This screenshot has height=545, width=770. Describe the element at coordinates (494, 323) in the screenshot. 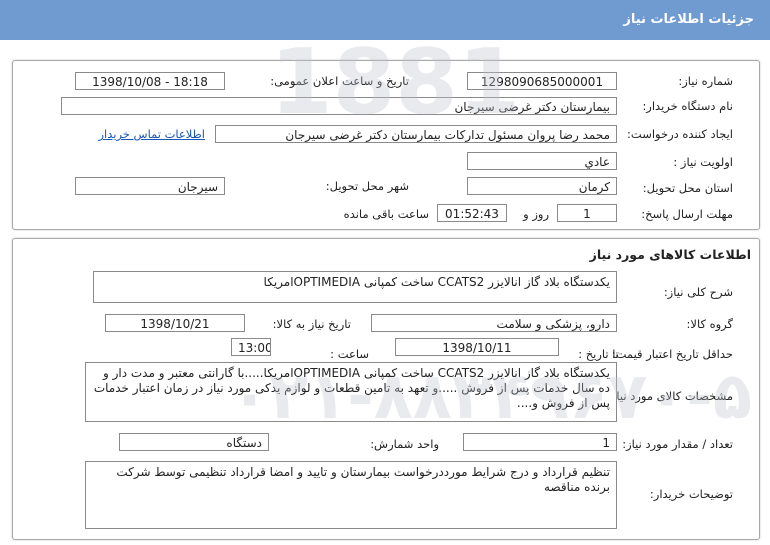

I see `goods-group-field: دارو، پزشکی و سلامت` at that location.